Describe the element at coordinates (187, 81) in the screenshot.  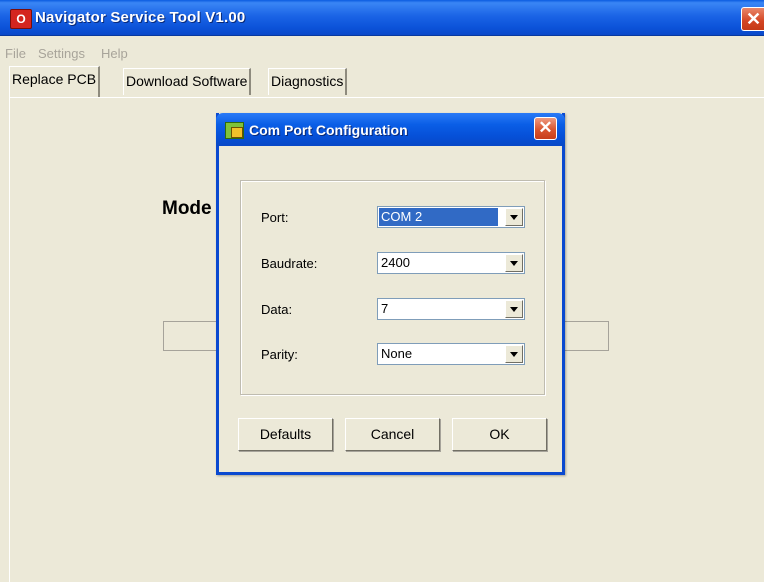
I see `tab-download-software: Download Software` at that location.